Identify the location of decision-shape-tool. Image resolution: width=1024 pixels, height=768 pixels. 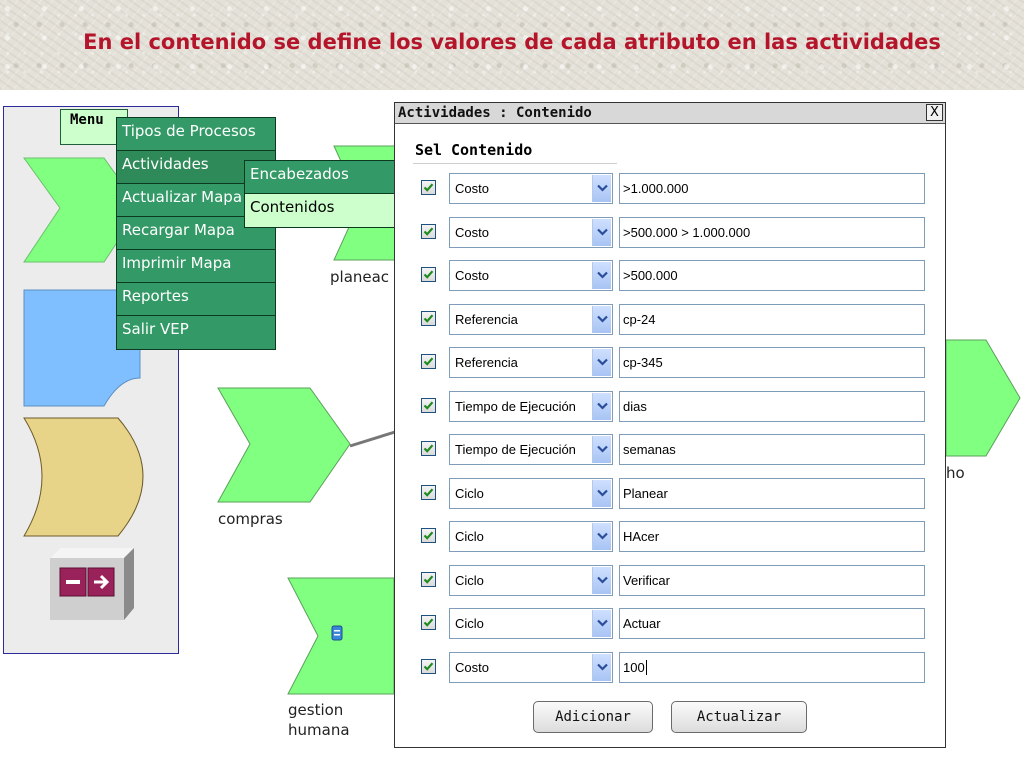
(83, 477).